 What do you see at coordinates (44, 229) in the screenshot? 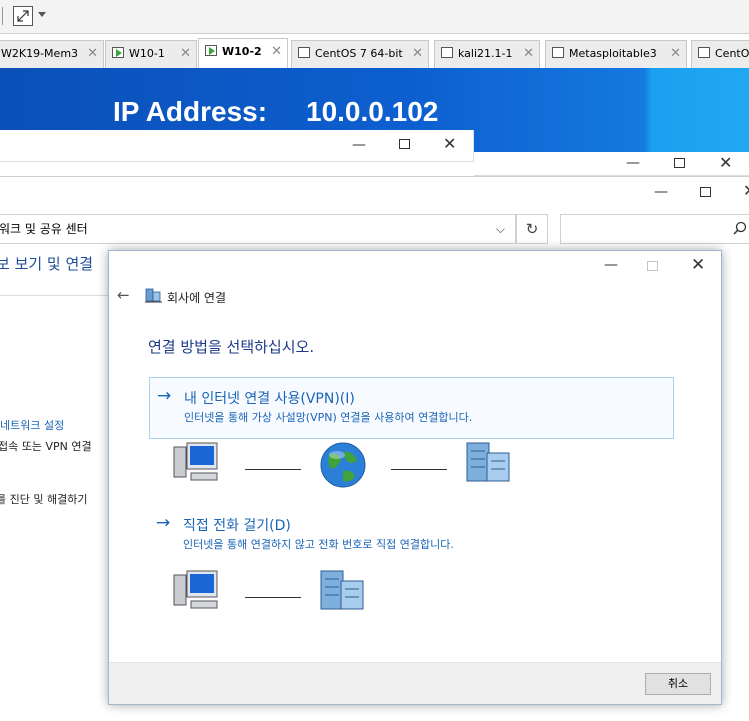
I see `address-text: 워크 및 공유 센터` at bounding box center [44, 229].